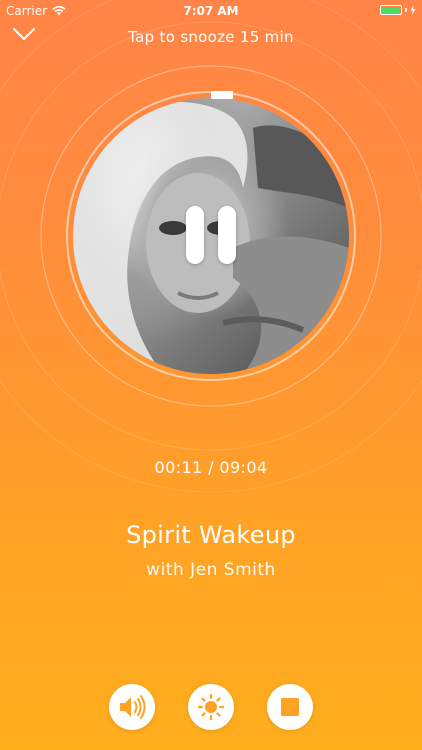  I want to click on track-title: Spirit Wakeup, so click(211, 535).